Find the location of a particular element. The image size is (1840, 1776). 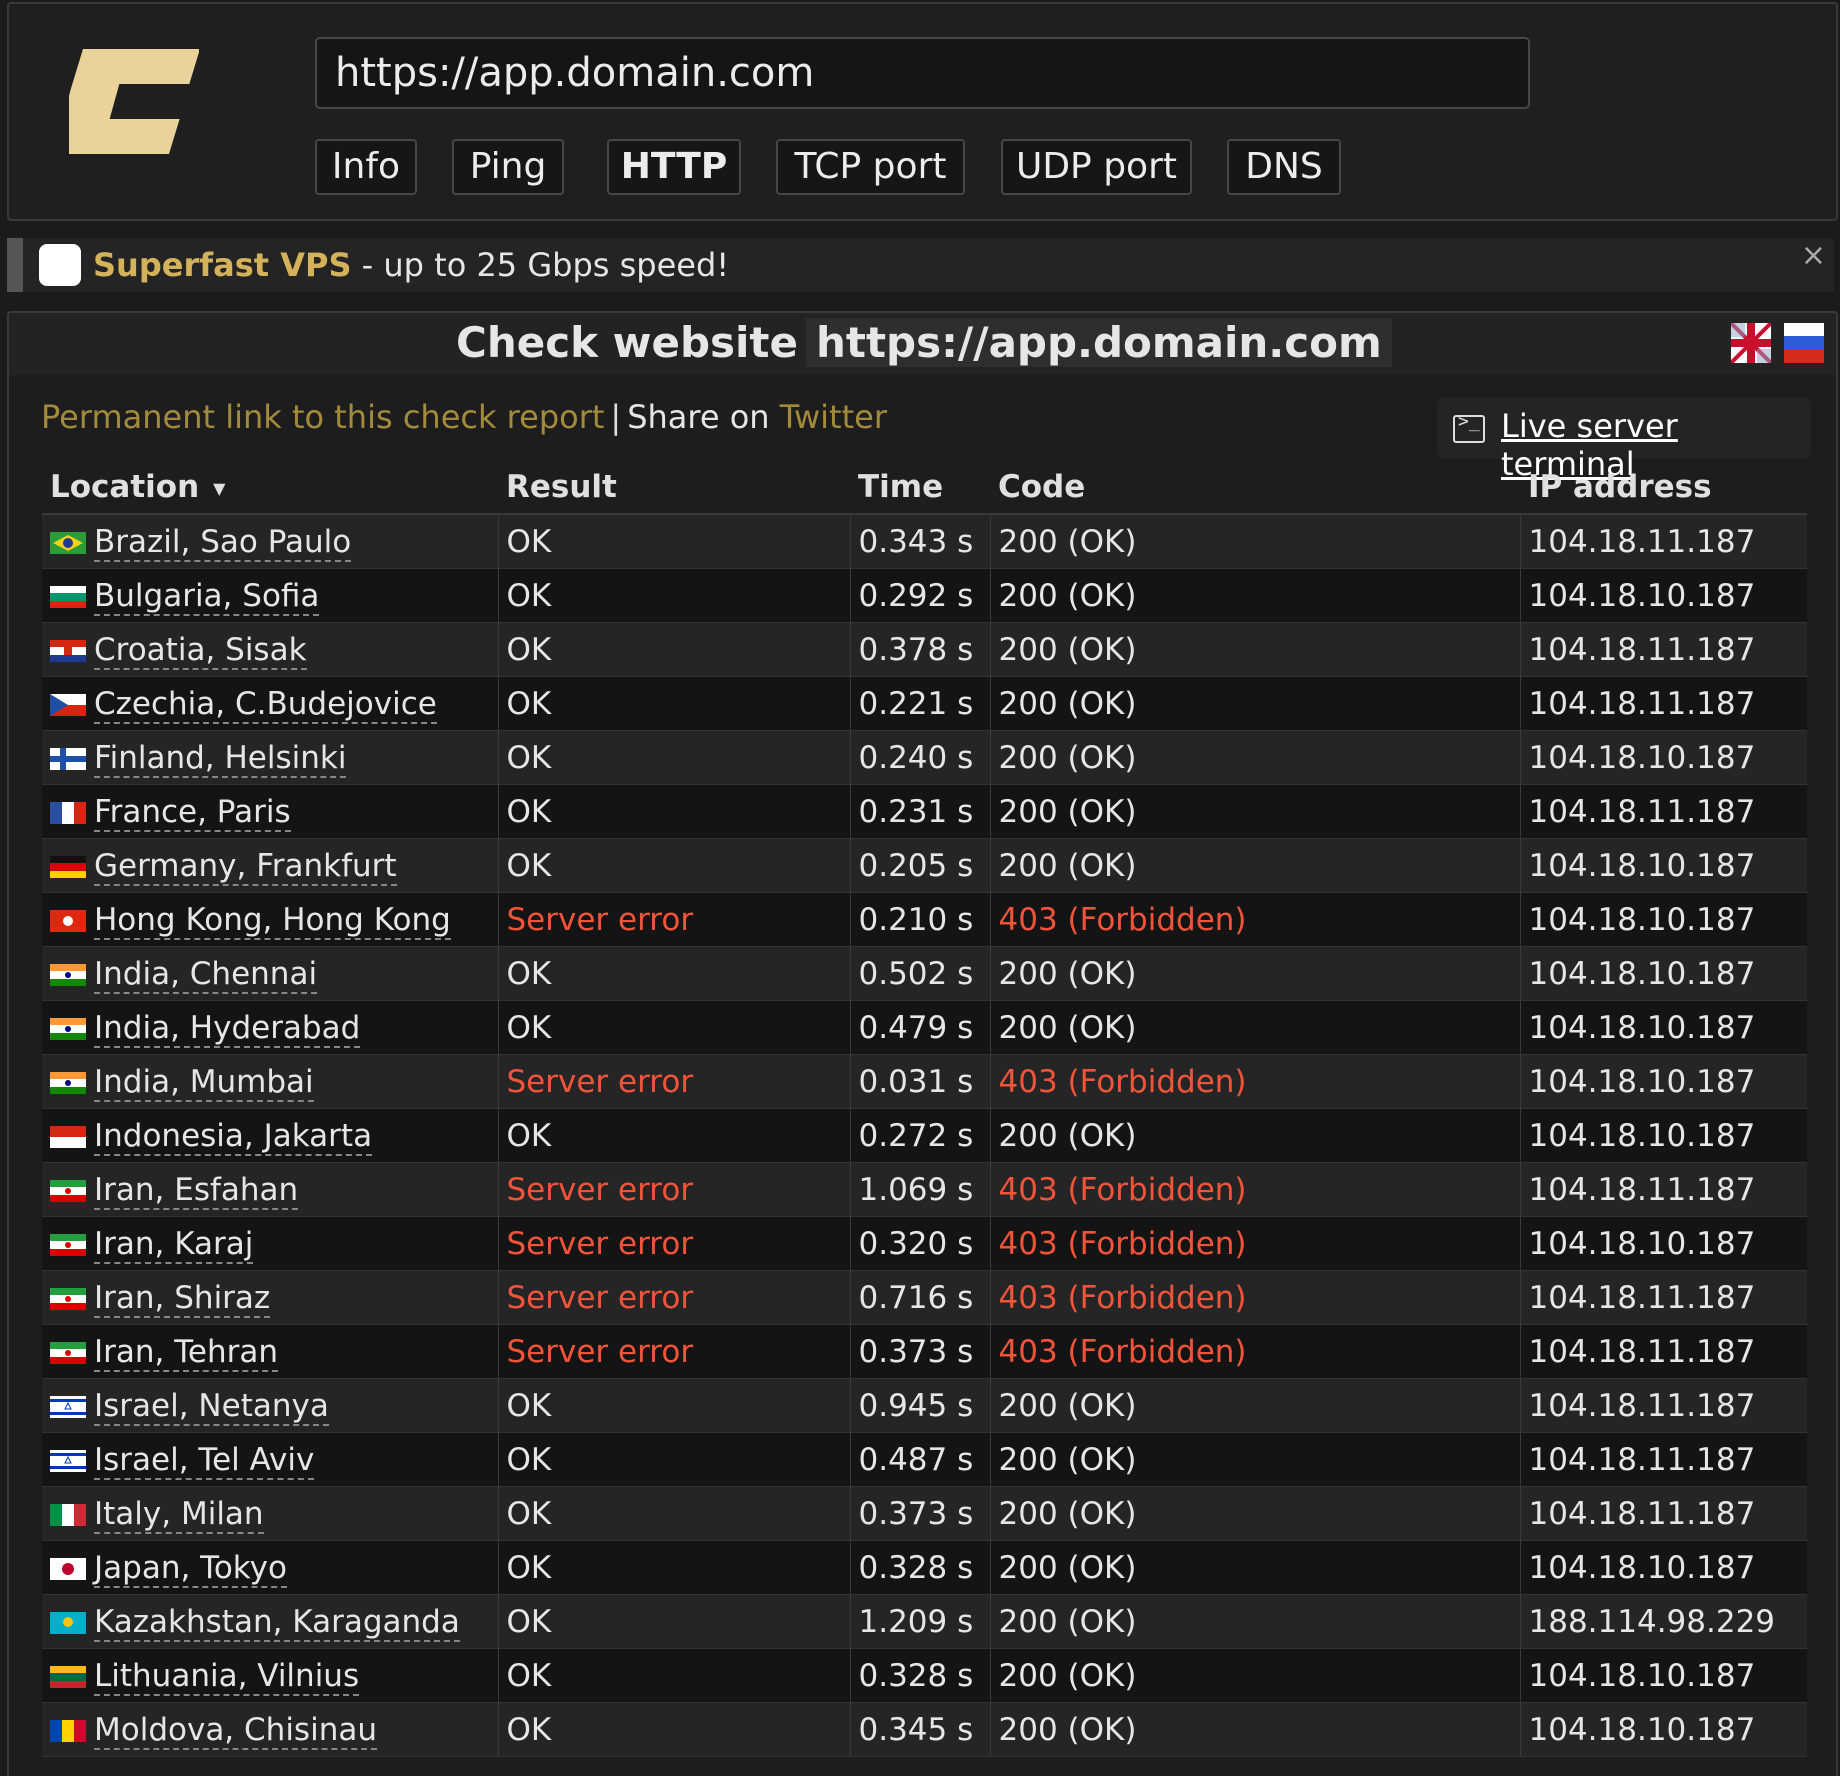

location-cell: Czechia, C.Budejovice is located at coordinates (270, 703).